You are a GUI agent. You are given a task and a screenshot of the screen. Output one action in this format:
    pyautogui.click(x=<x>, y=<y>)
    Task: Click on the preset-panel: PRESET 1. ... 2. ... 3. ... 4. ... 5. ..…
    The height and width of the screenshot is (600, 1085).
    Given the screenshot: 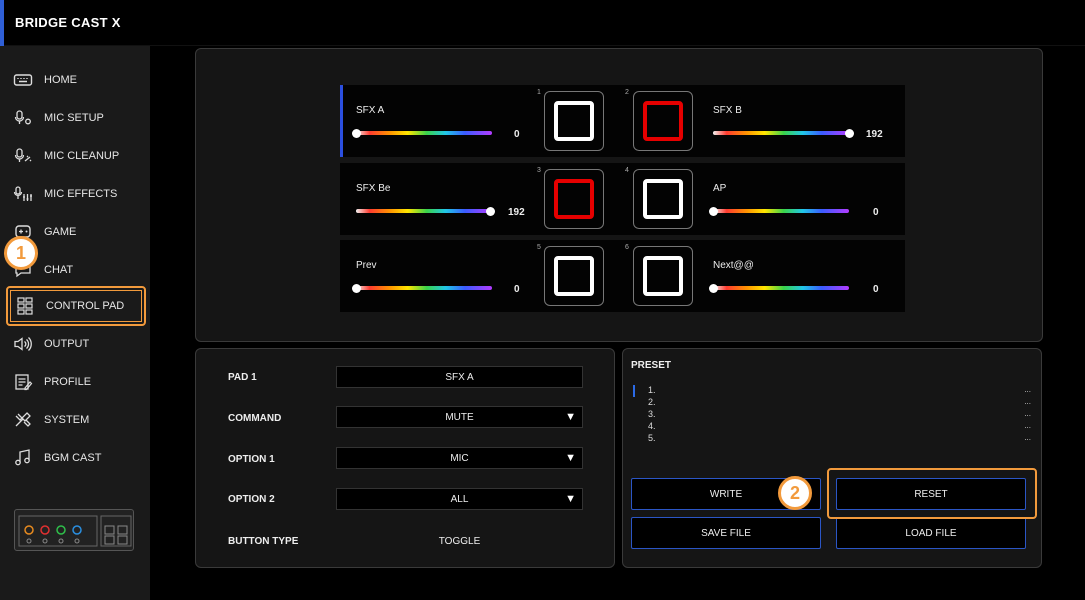 What is the action you would take?
    pyautogui.click(x=832, y=458)
    